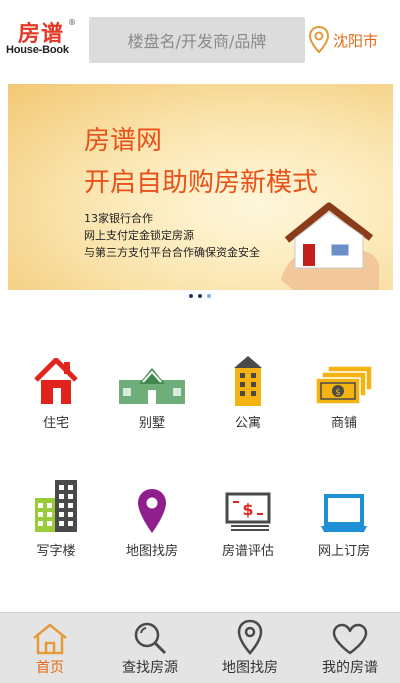 This screenshot has width=400, height=683. Describe the element at coordinates (152, 386) in the screenshot. I see `villa-icon` at that location.